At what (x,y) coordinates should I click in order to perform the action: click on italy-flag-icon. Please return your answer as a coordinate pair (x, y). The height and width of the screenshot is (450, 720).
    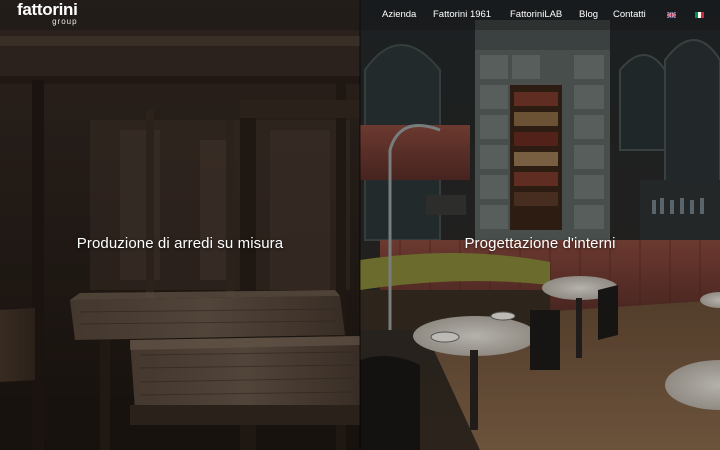
    Looking at the image, I should click on (699, 15).